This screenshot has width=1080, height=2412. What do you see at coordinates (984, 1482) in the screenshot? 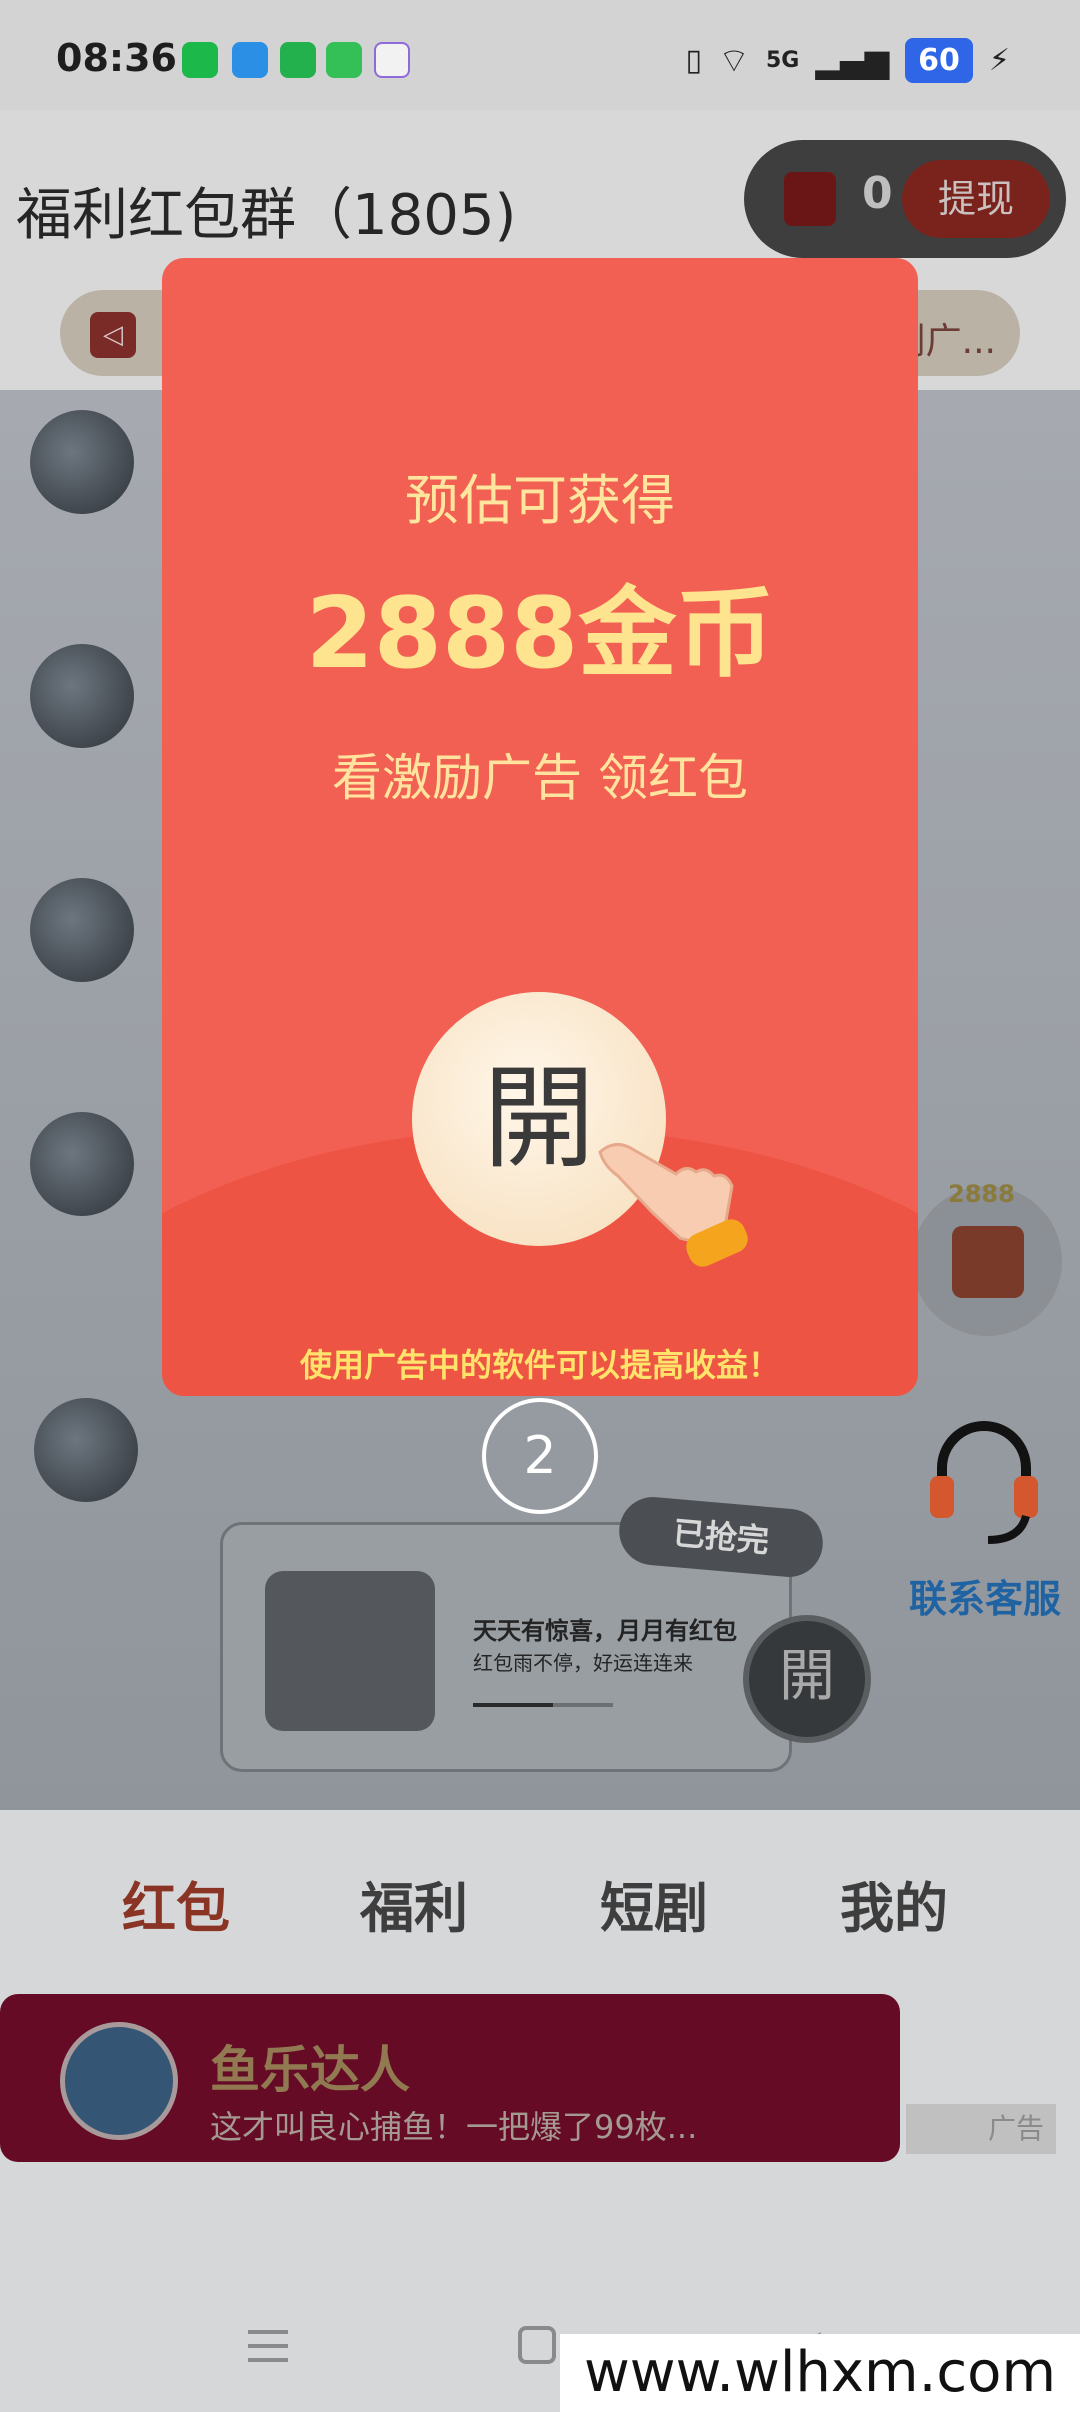
I see `headset-icon` at bounding box center [984, 1482].